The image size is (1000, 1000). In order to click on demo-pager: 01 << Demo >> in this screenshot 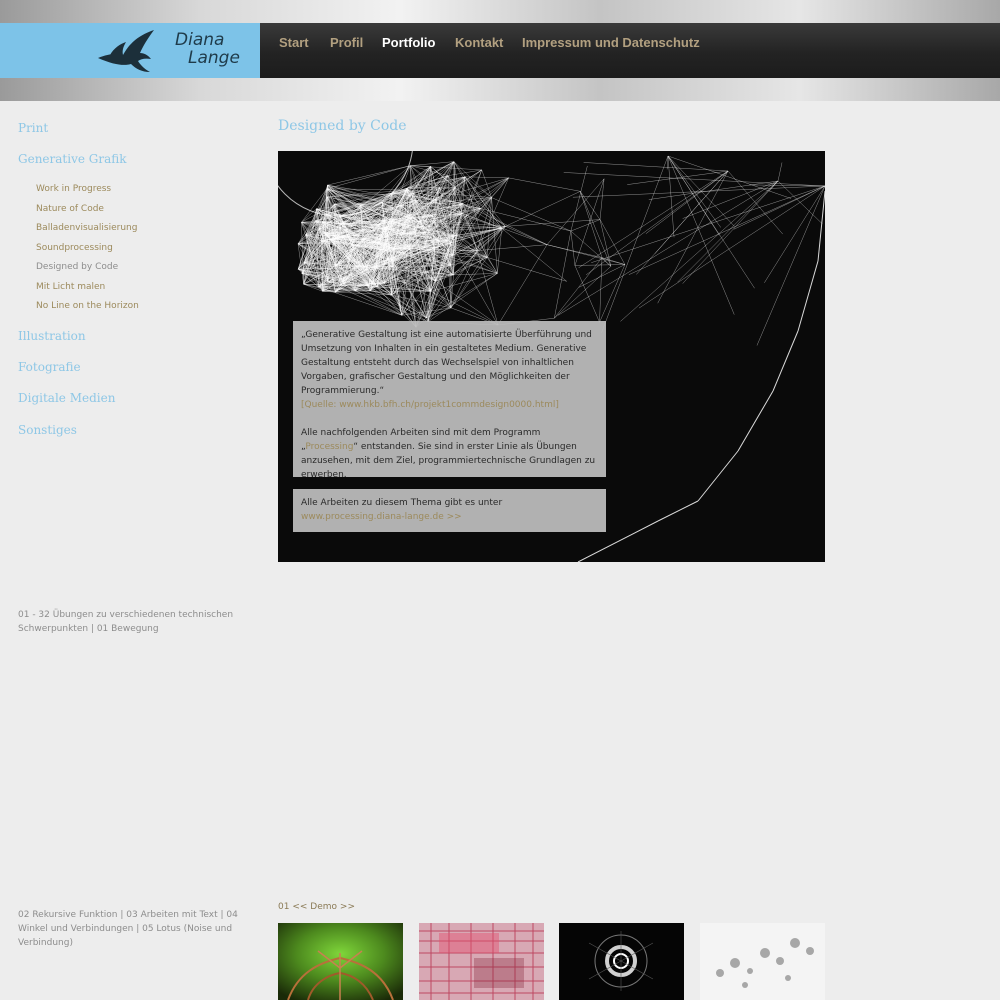, I will do `click(316, 907)`.